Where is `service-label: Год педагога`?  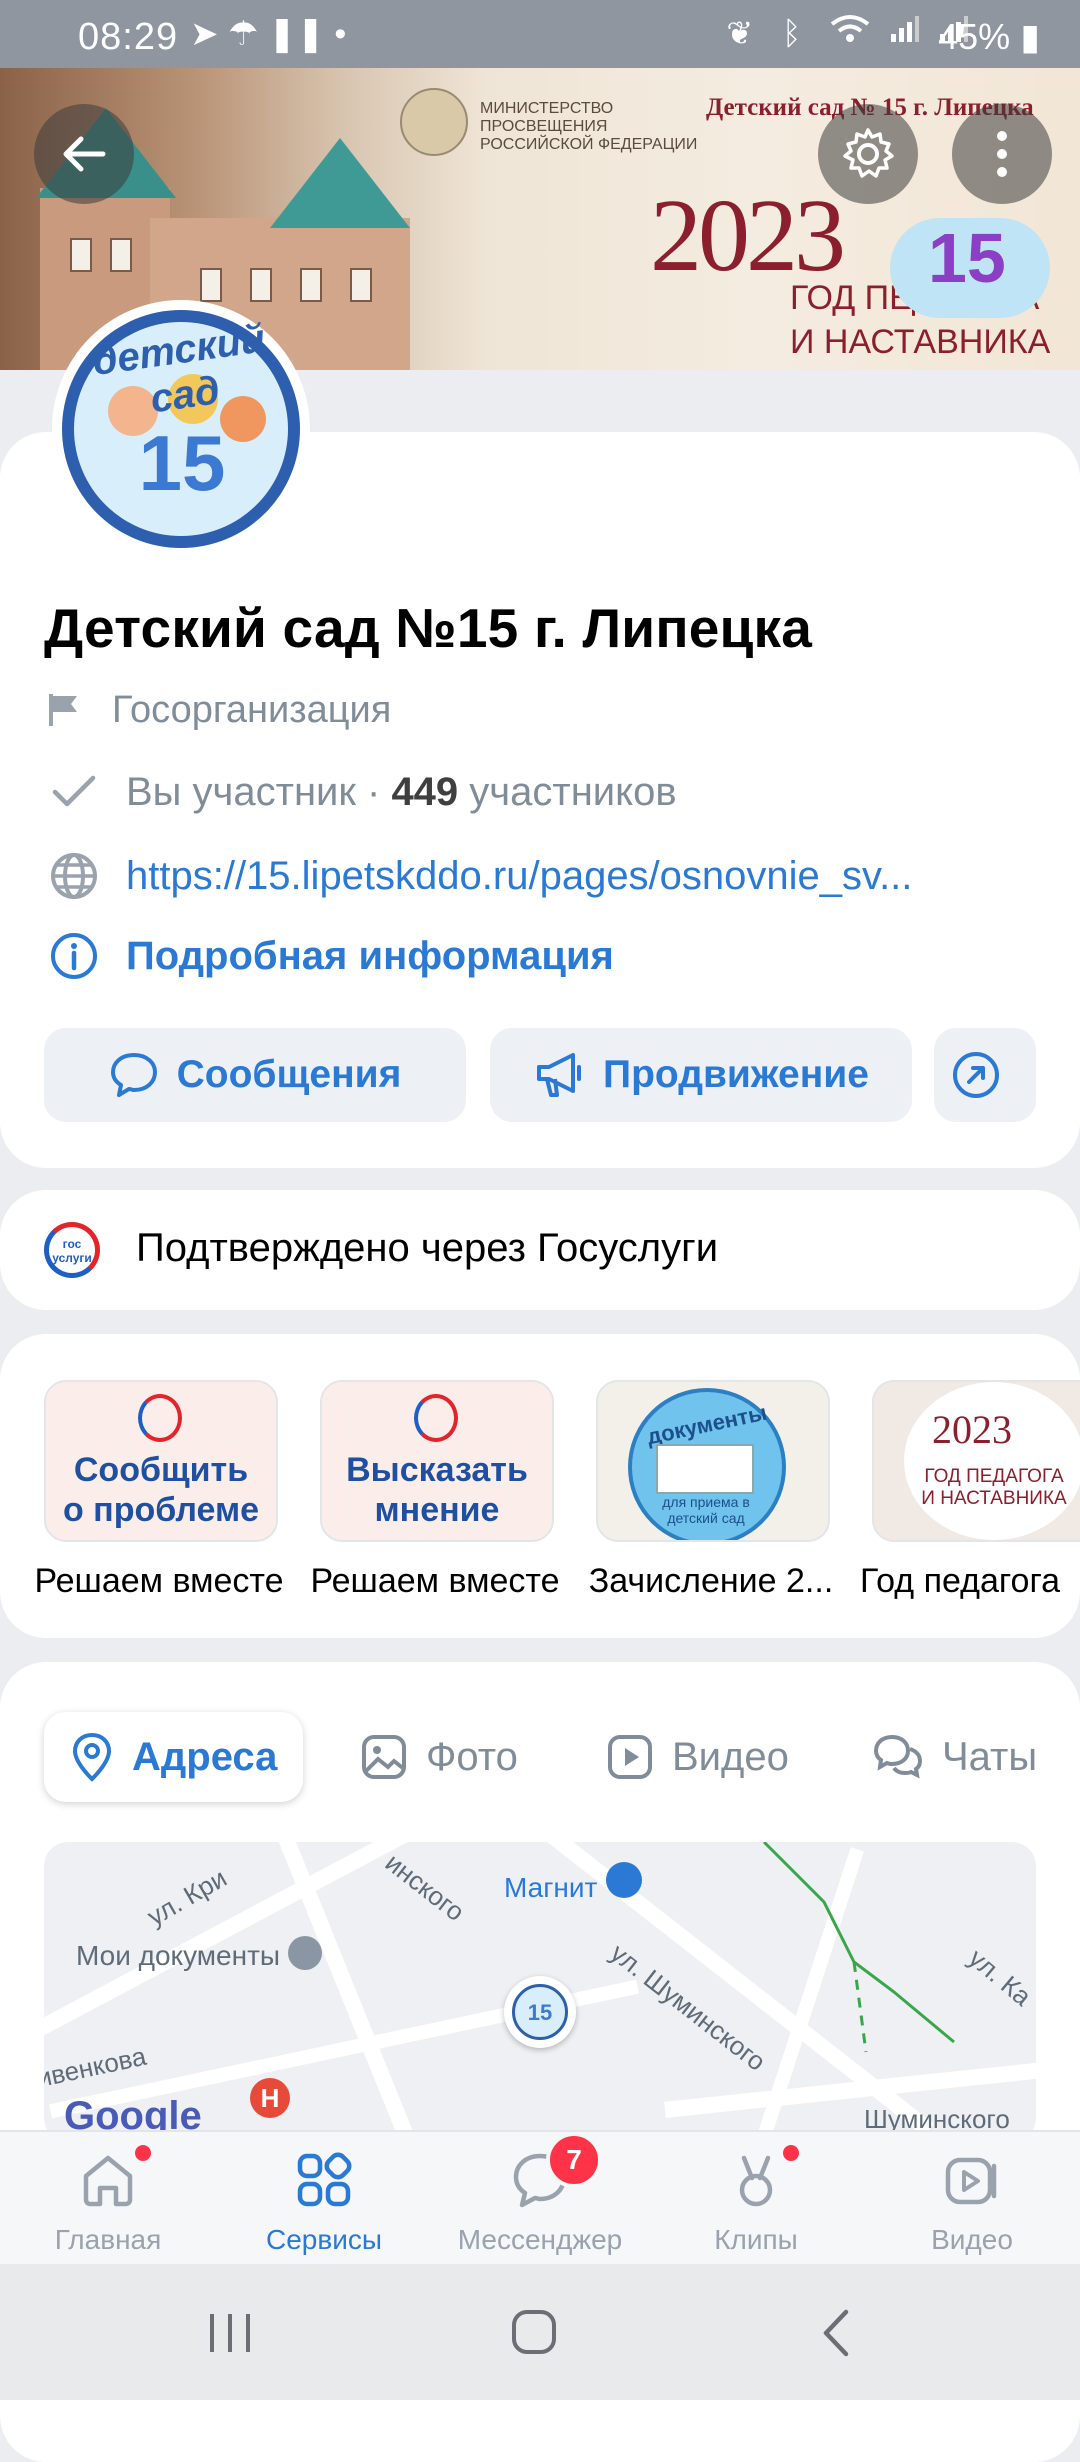 service-label: Год педагога is located at coordinates (960, 1581).